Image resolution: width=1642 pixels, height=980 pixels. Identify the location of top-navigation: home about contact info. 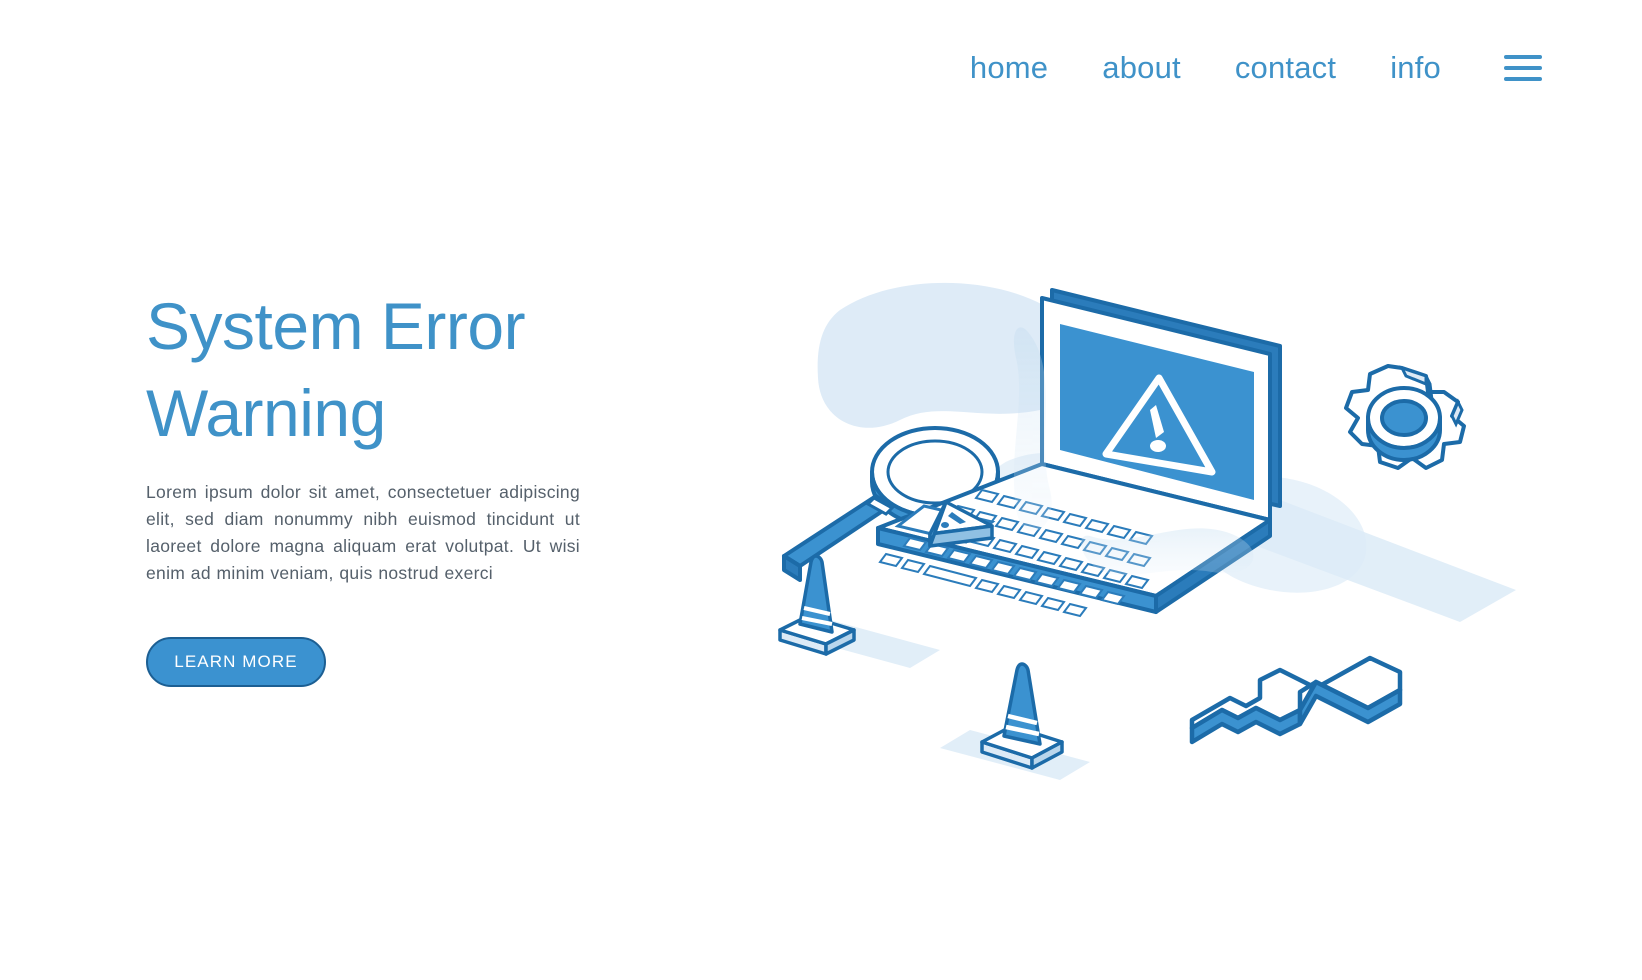
(1242, 67).